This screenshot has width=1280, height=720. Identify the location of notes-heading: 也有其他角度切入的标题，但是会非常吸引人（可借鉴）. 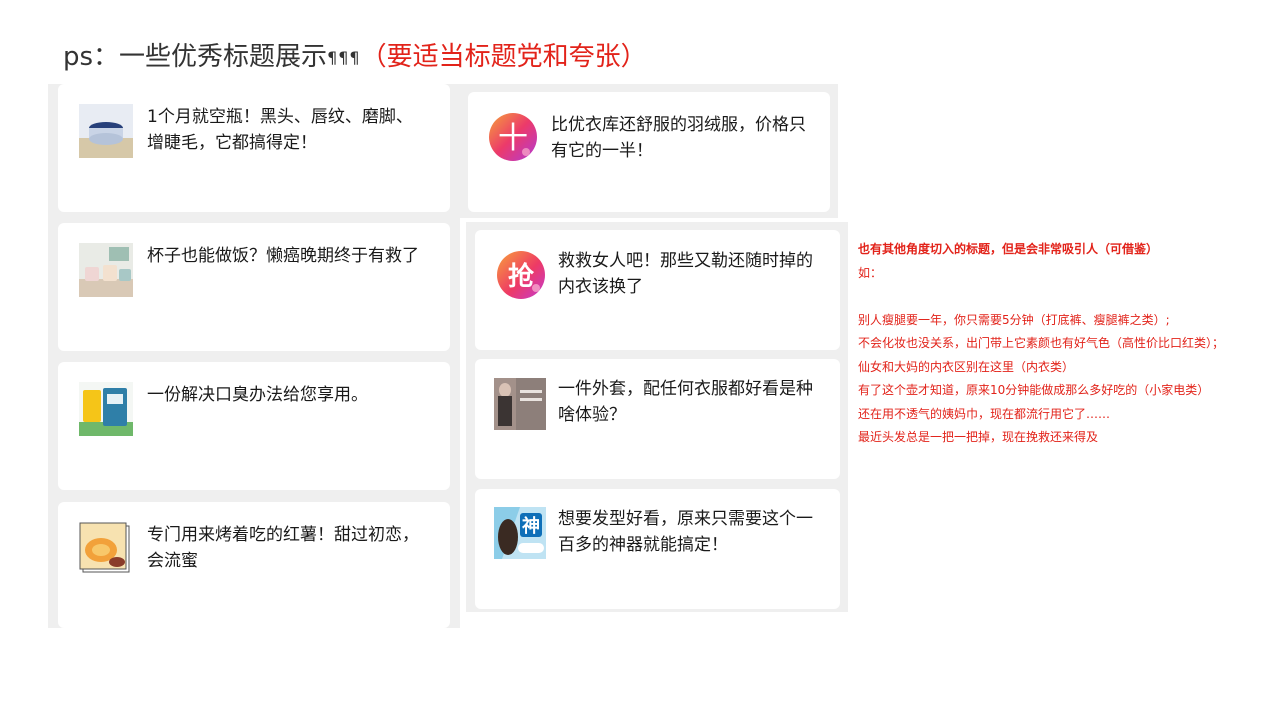
(1008, 249).